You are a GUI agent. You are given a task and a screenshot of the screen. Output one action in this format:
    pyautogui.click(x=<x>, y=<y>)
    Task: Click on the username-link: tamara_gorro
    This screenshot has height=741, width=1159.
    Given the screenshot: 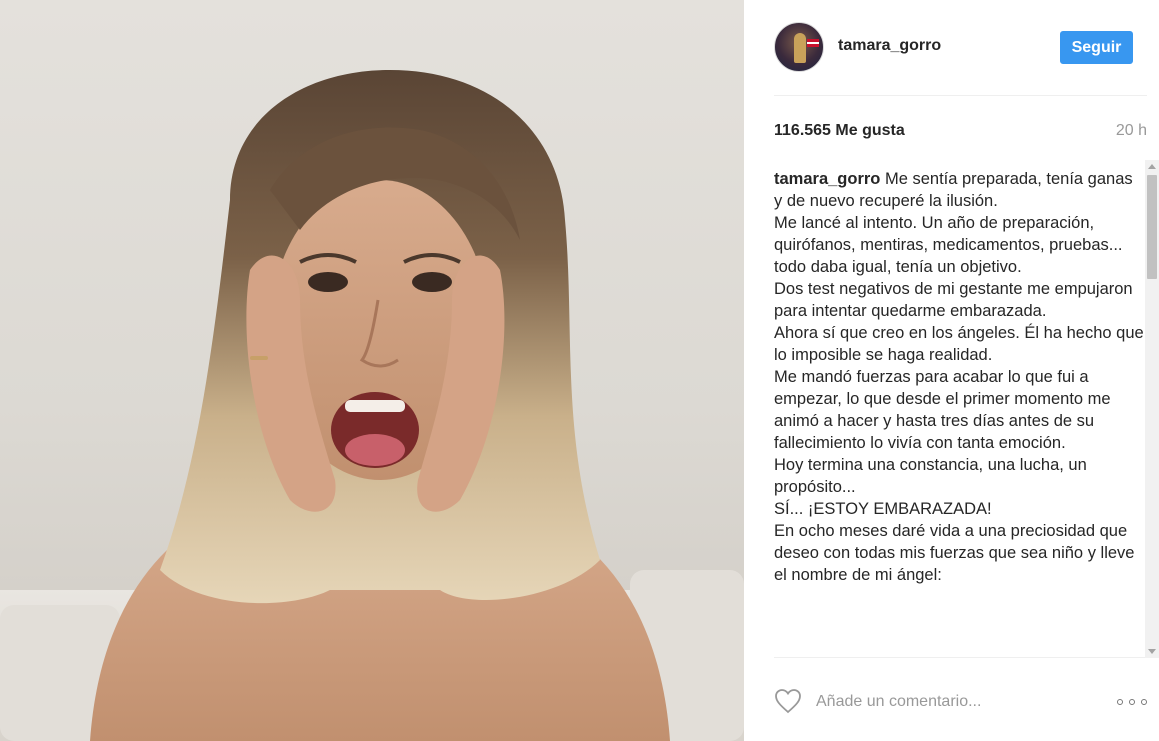 What is the action you would take?
    pyautogui.click(x=889, y=46)
    